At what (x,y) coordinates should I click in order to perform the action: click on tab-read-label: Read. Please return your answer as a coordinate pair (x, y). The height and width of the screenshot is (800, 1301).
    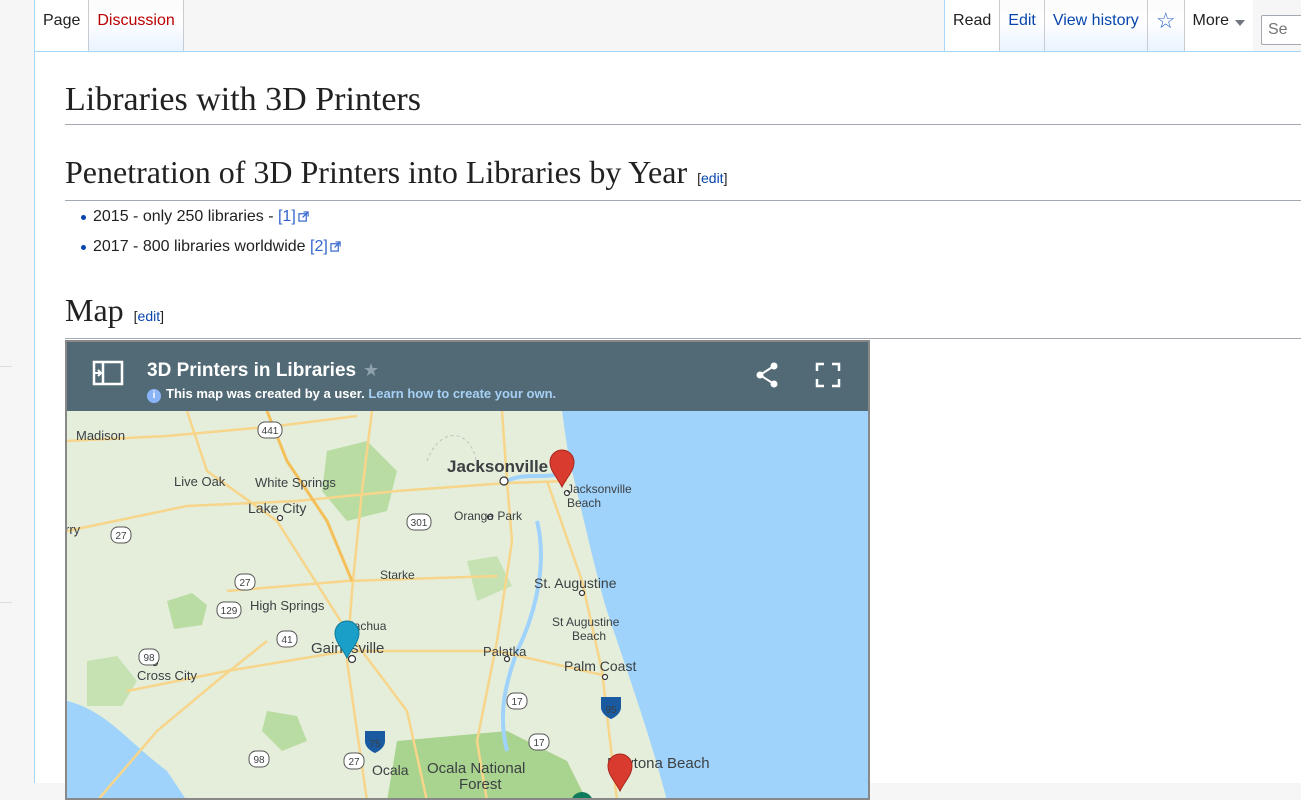
    Looking at the image, I should click on (972, 20).